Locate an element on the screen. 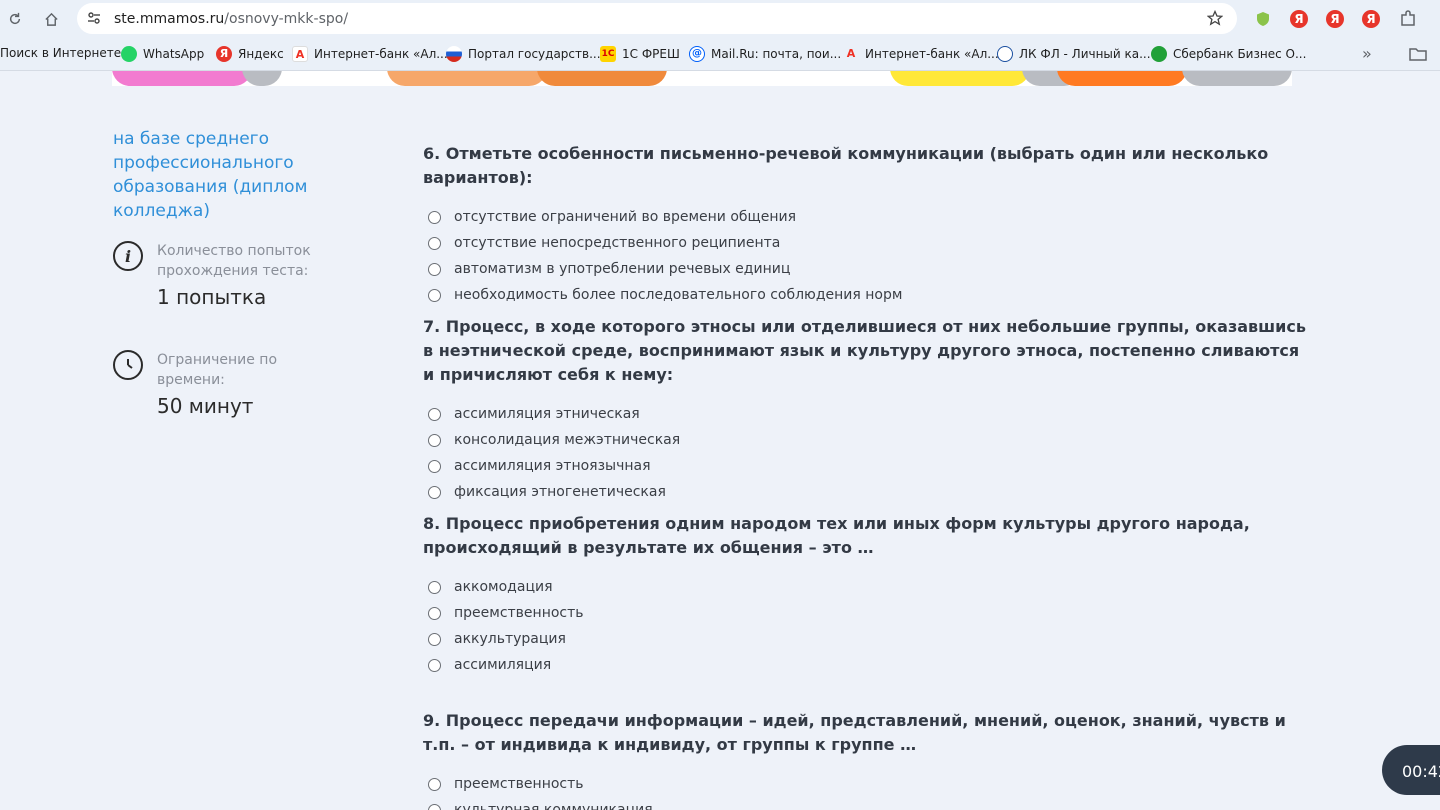 Image resolution: width=1440 pixels, height=810 pixels. answer-option: отсутствие непосредственного реципиента is located at coordinates (868, 243).